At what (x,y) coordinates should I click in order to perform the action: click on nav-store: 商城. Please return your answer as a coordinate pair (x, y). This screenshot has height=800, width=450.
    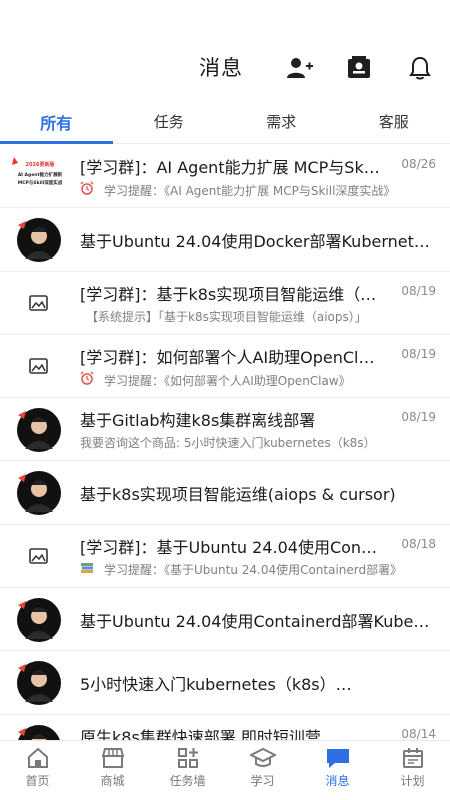
    Looking at the image, I should click on (112, 770).